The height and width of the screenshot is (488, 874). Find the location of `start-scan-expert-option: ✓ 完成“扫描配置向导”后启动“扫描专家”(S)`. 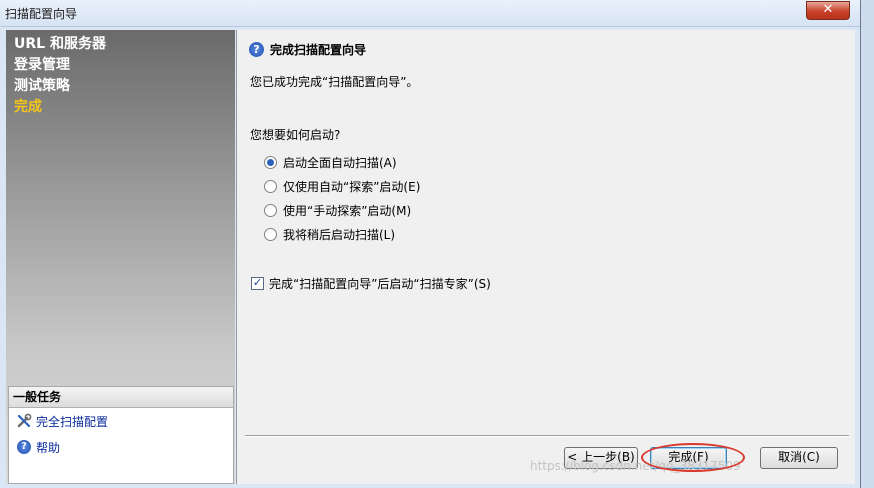

start-scan-expert-option: ✓ 完成“扫描配置向导”后启动“扫描专家”(S) is located at coordinates (371, 283).